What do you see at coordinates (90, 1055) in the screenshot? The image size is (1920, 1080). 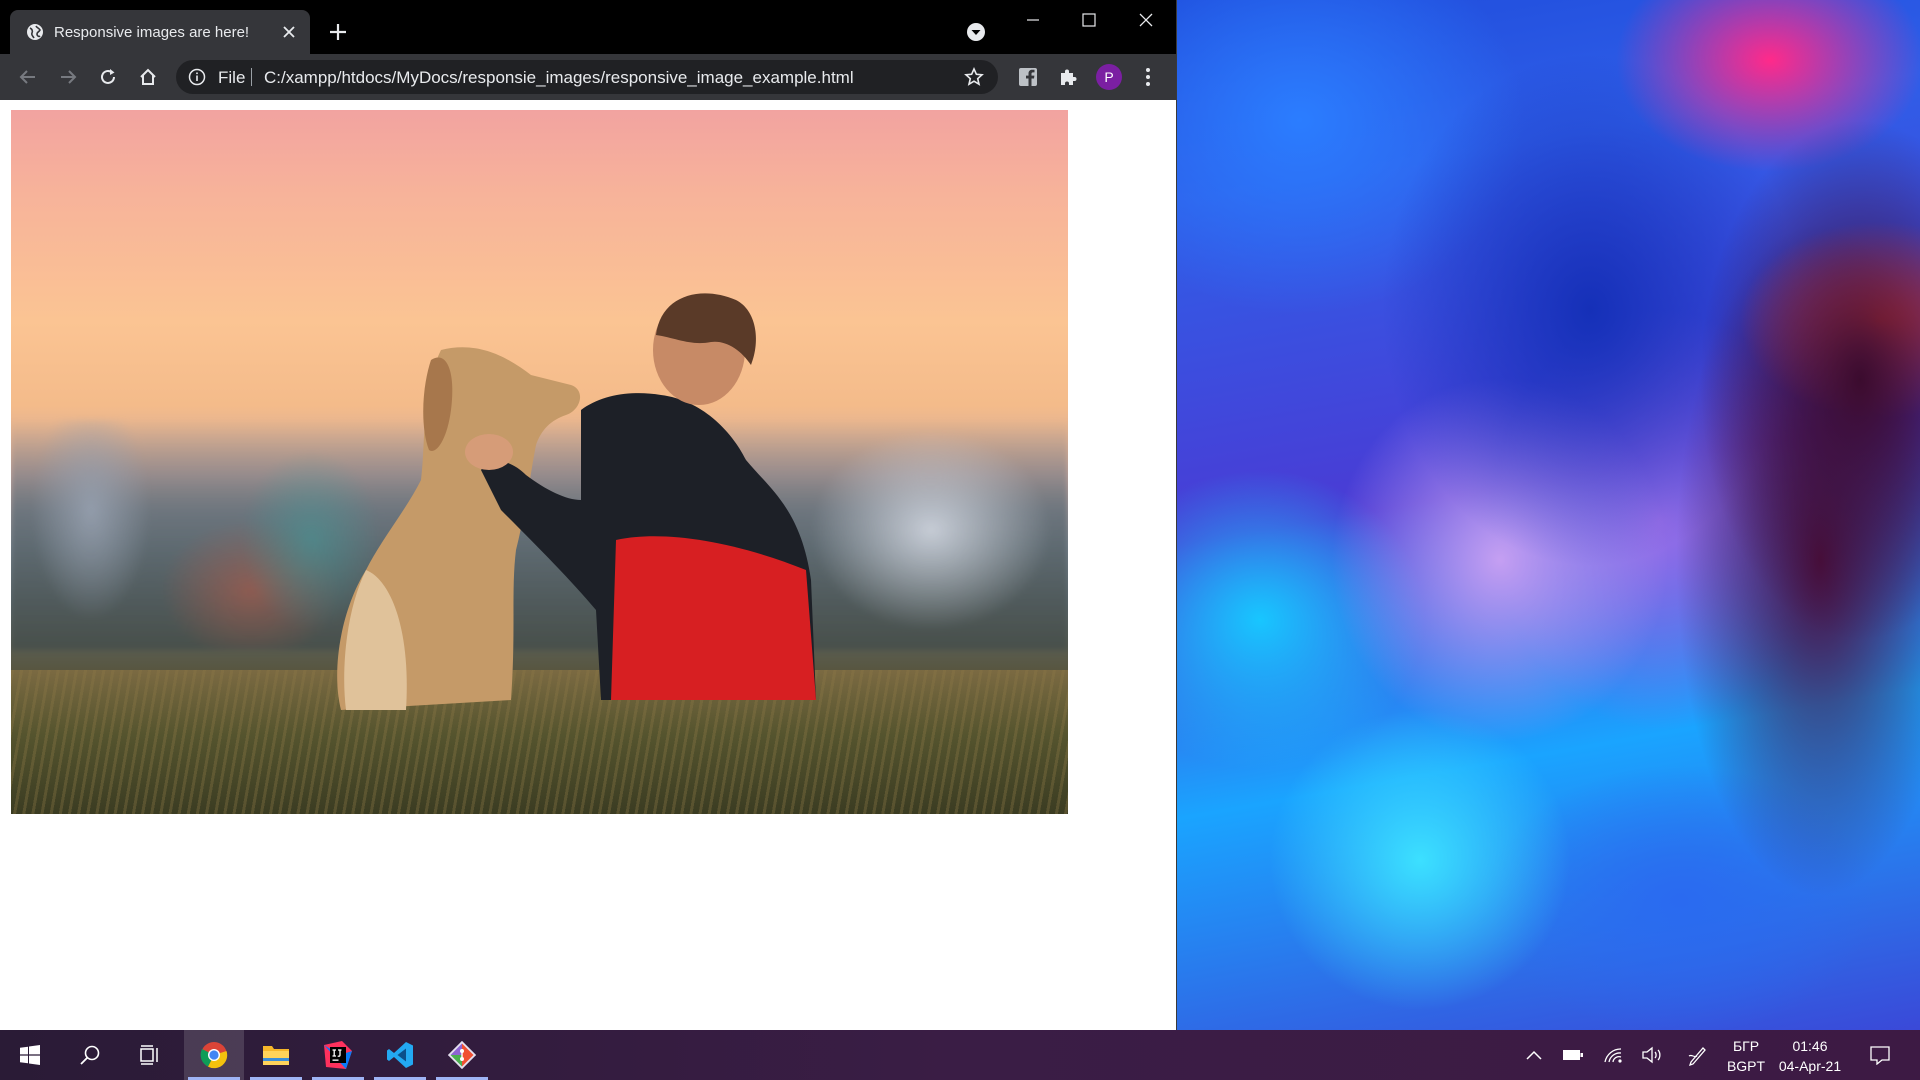 I see `search-icon` at bounding box center [90, 1055].